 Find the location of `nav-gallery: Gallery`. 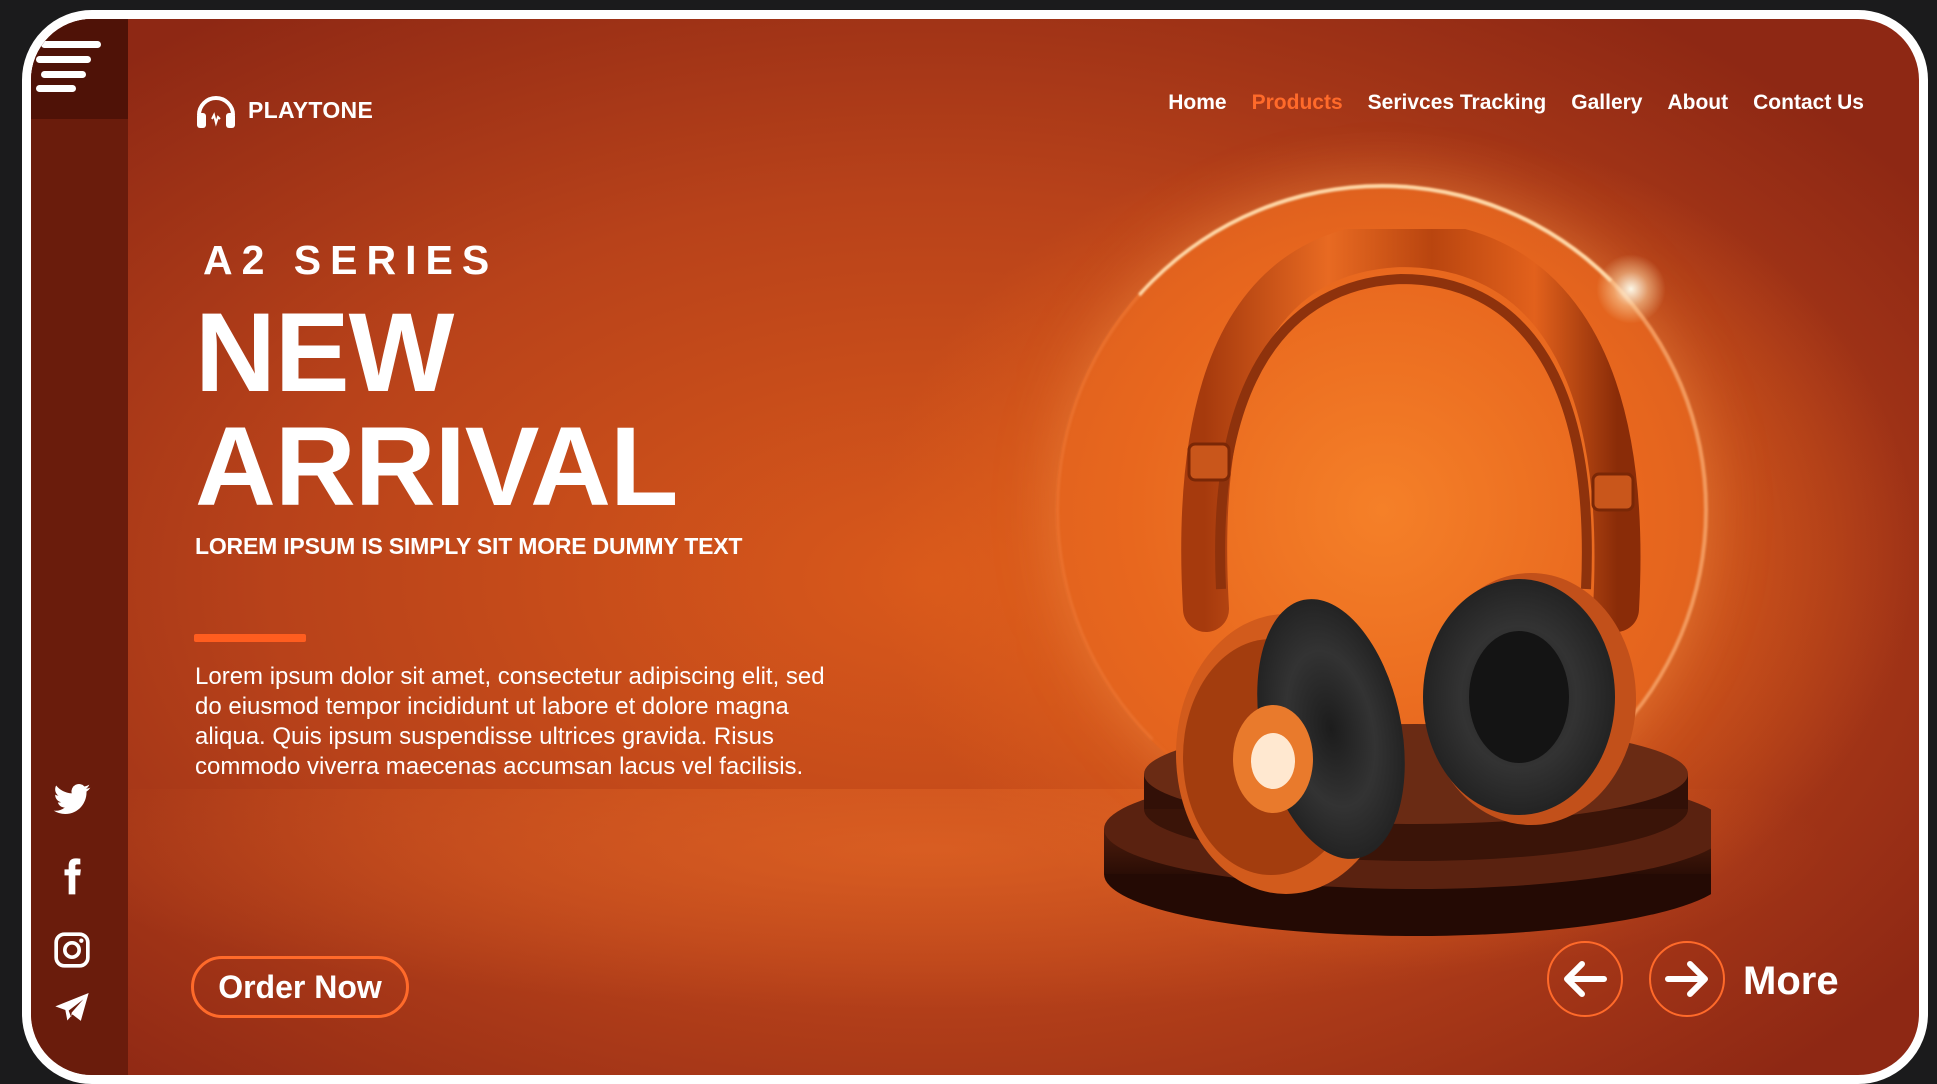

nav-gallery: Gallery is located at coordinates (1606, 103).